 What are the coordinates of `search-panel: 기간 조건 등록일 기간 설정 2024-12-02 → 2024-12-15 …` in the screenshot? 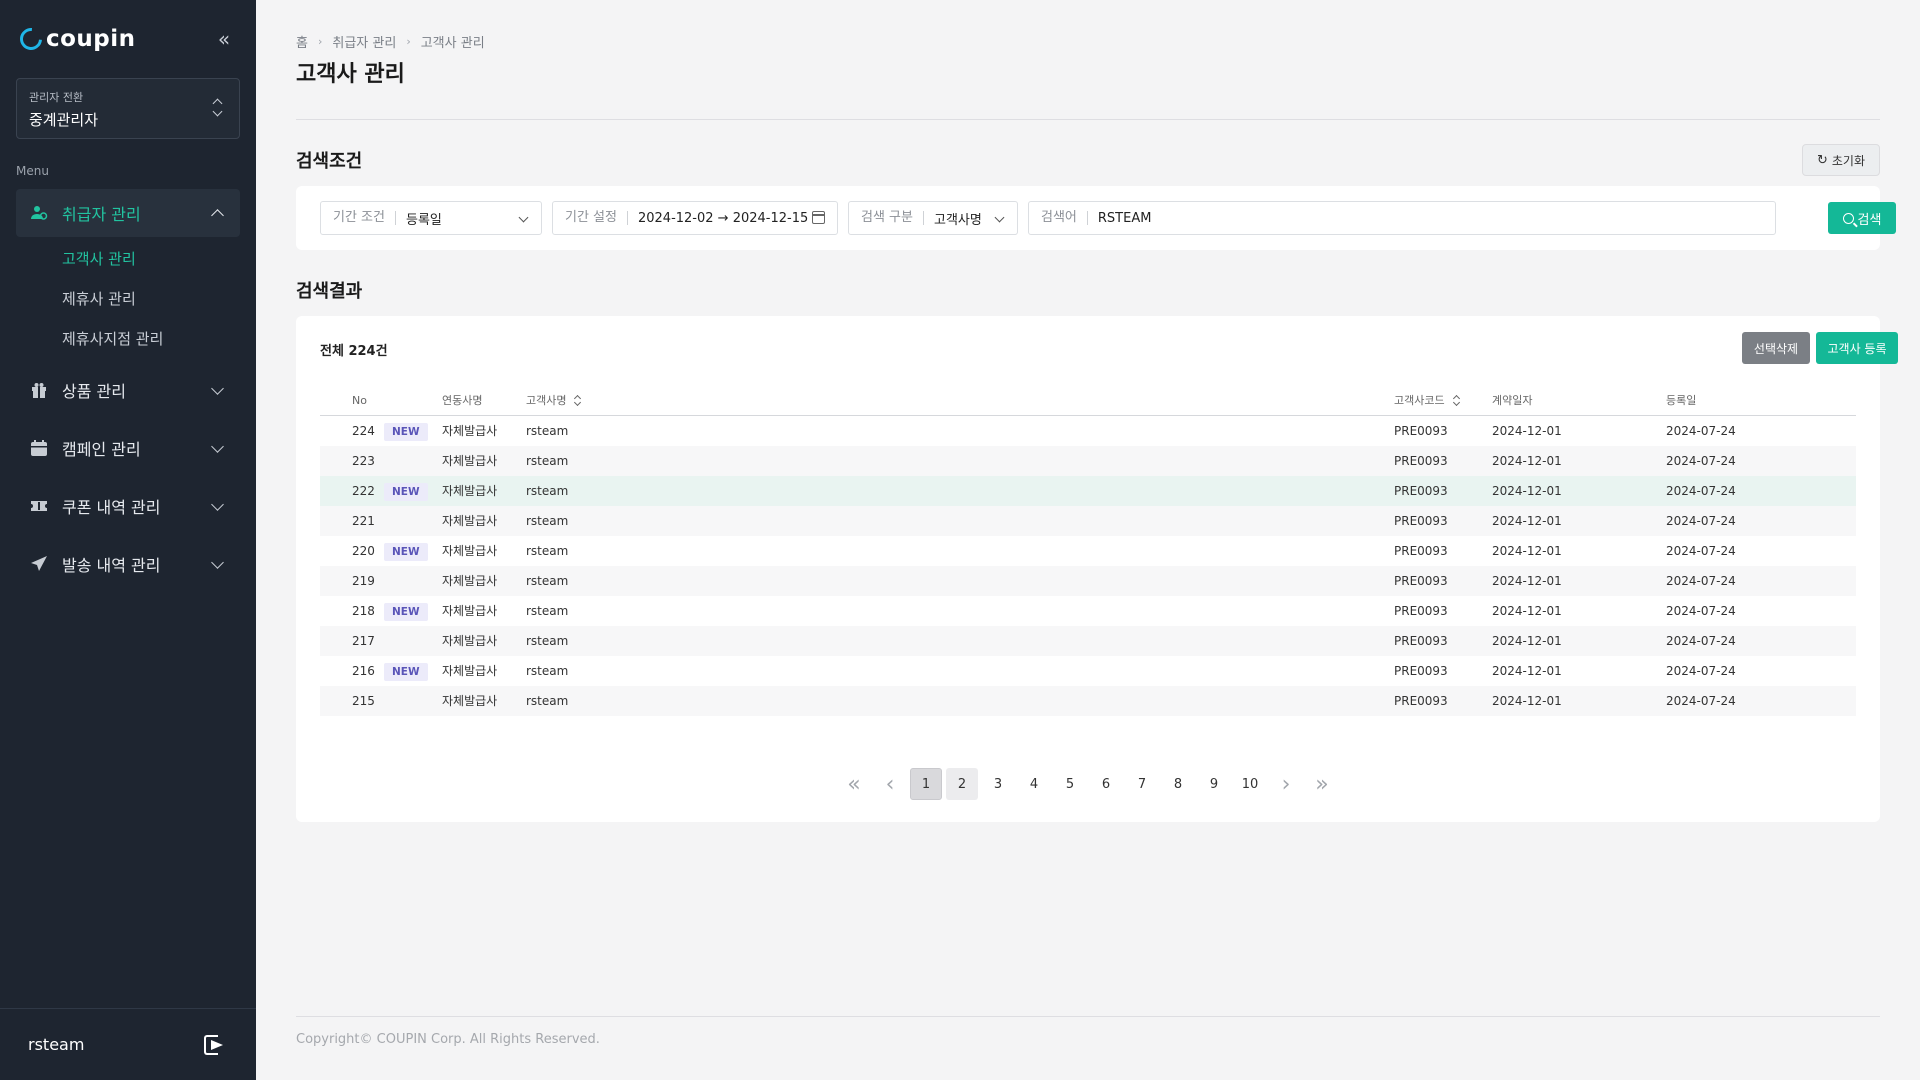 It's located at (1096, 218).